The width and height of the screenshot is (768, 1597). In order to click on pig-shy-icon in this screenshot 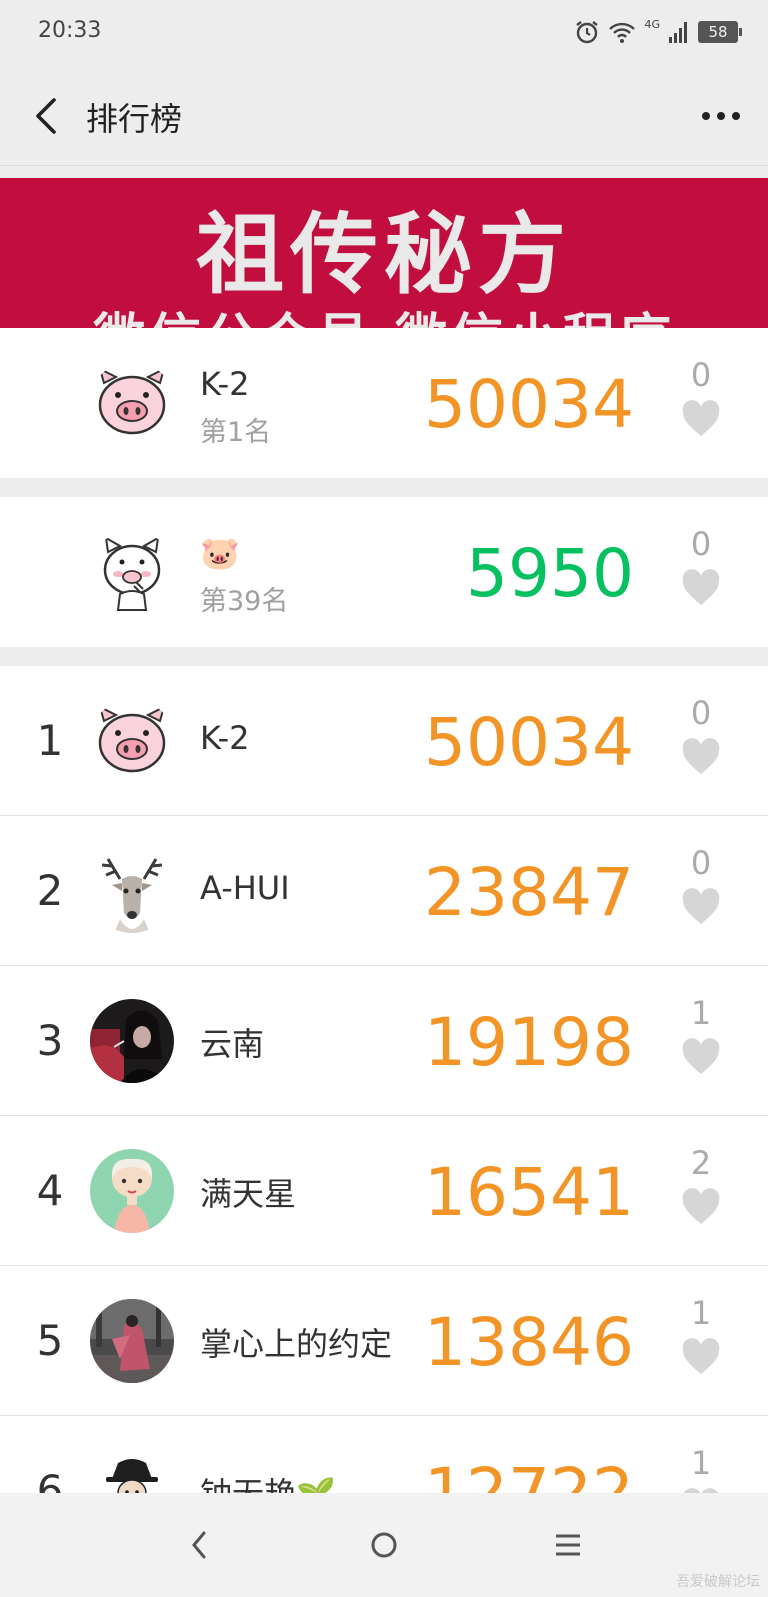, I will do `click(132, 572)`.